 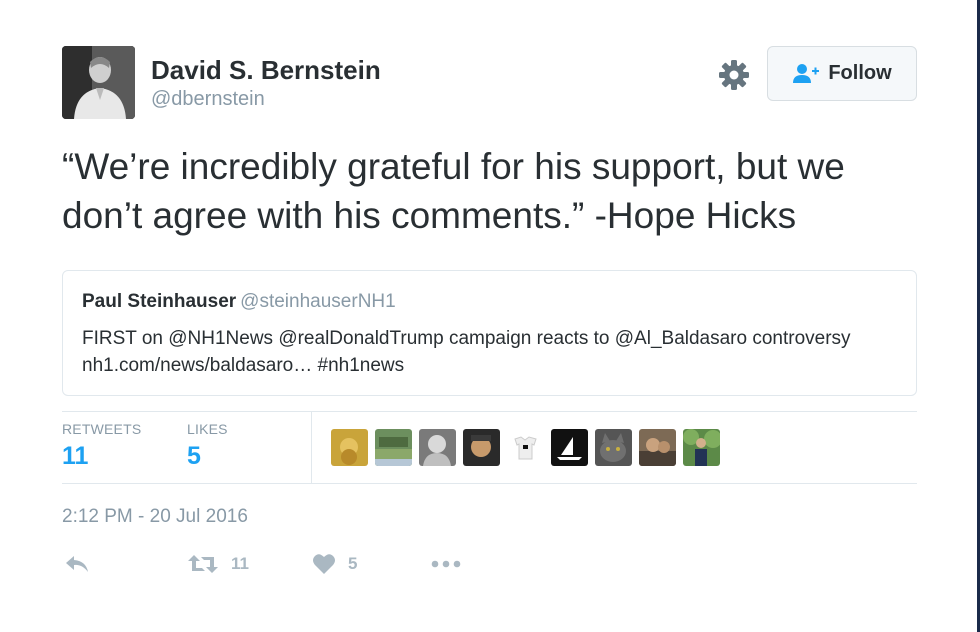 I want to click on gear-icon, so click(x=734, y=75).